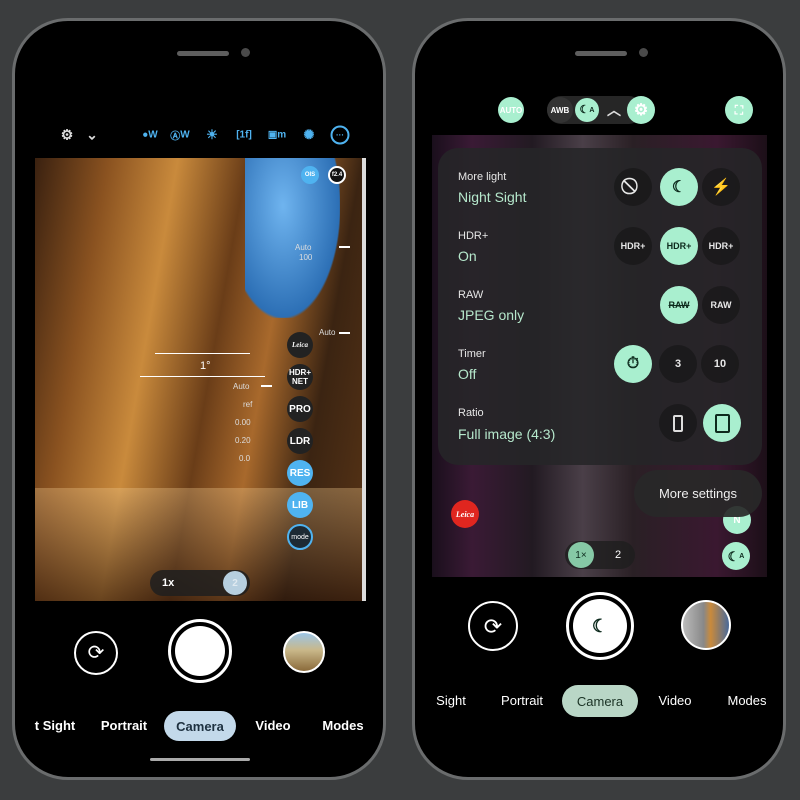 Image resolution: width=800 pixels, height=800 pixels. I want to click on iso-slider-handle, so click(344, 247).